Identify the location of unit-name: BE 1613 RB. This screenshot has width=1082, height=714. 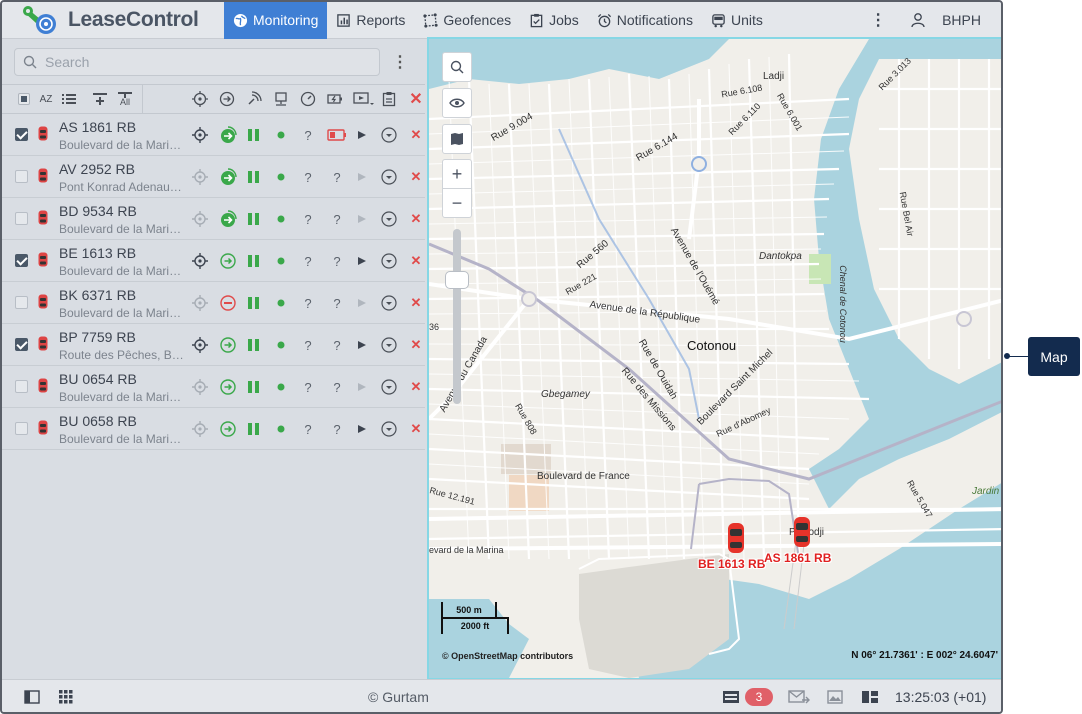
(97, 253).